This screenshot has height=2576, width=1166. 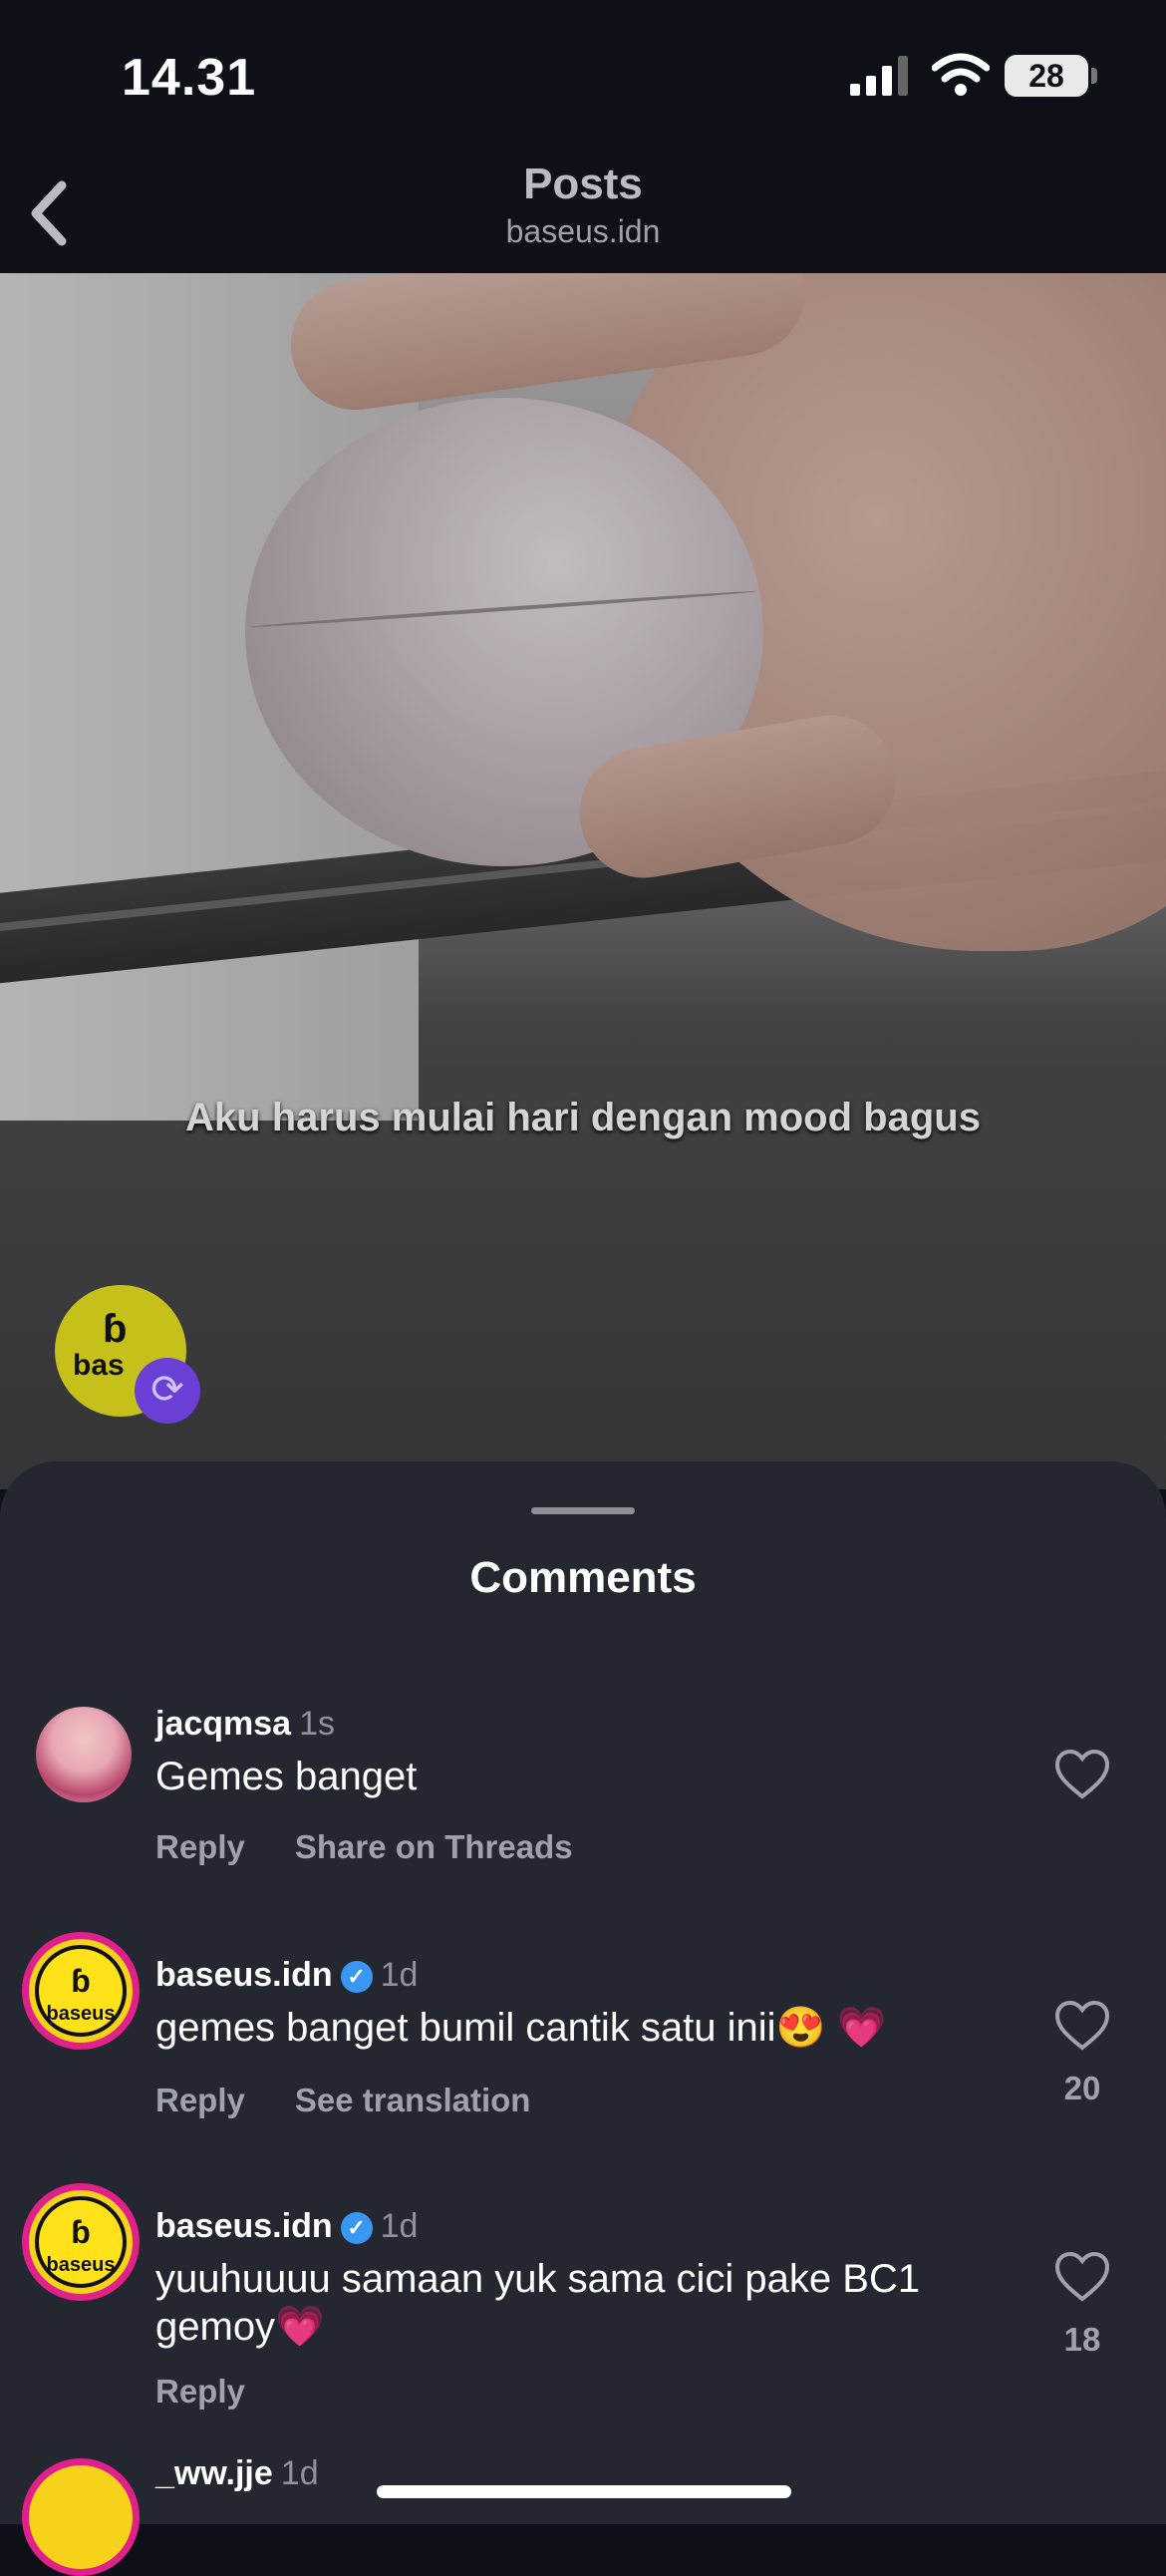 I want to click on battery-tip, so click(x=1094, y=76).